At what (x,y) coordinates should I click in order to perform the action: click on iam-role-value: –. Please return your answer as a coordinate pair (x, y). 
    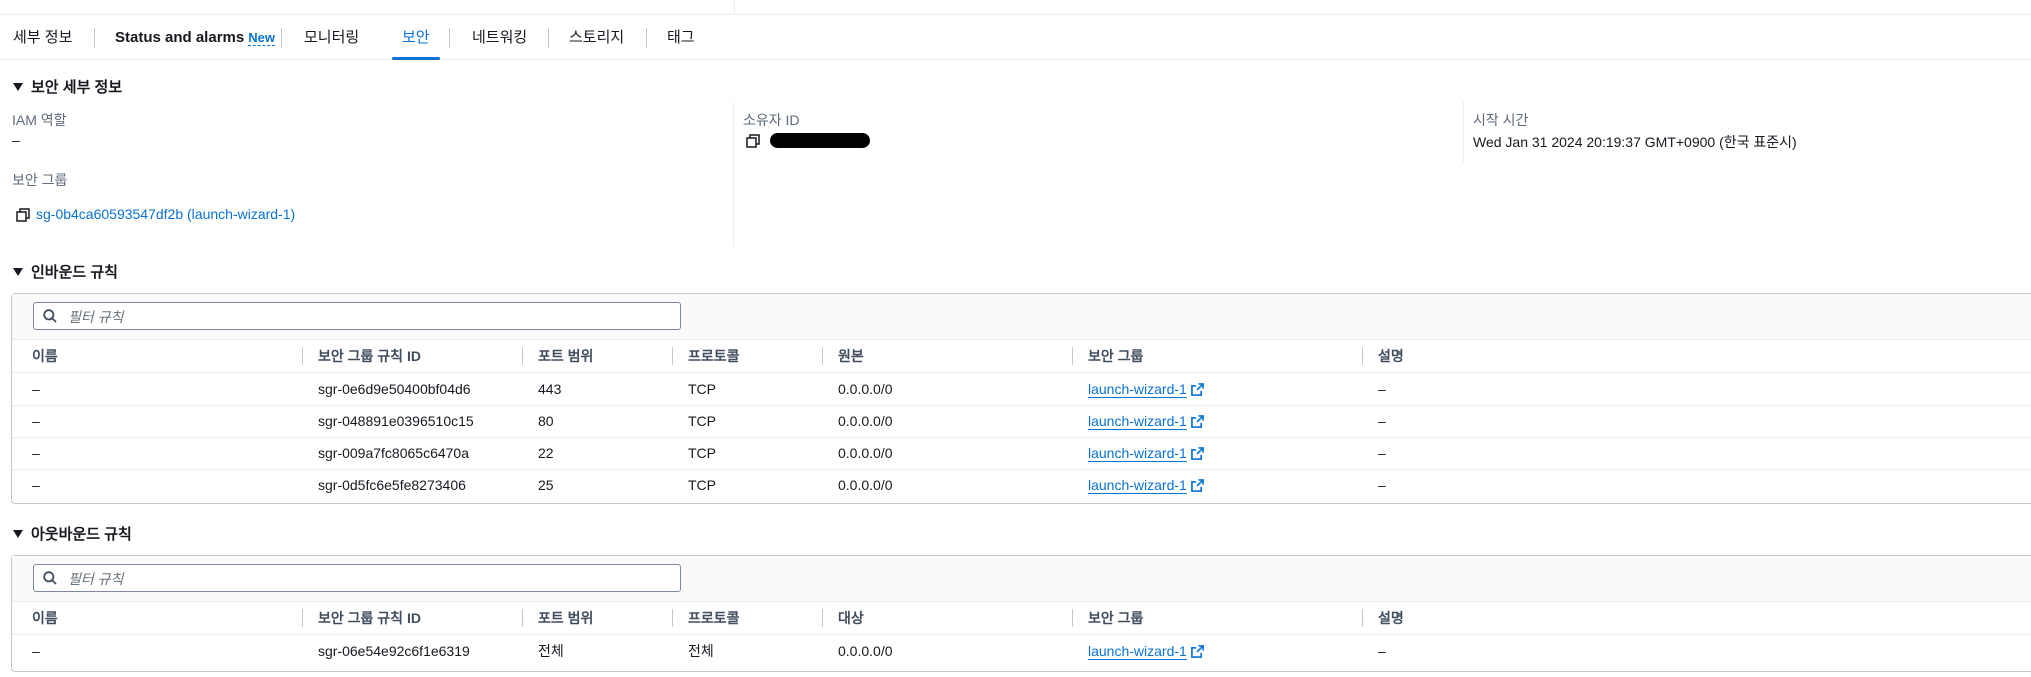
    Looking at the image, I should click on (16, 140).